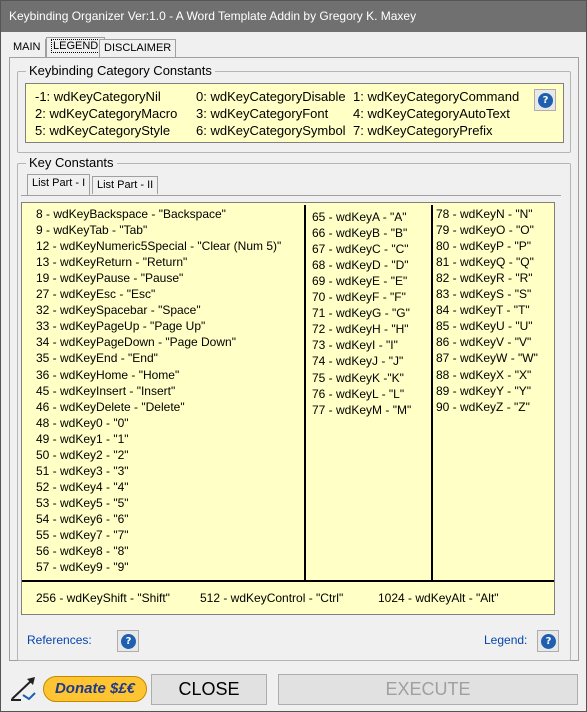 This screenshot has width=587, height=712. I want to click on key-constant-item: 66 - wdKeyB - "B", so click(360, 233).